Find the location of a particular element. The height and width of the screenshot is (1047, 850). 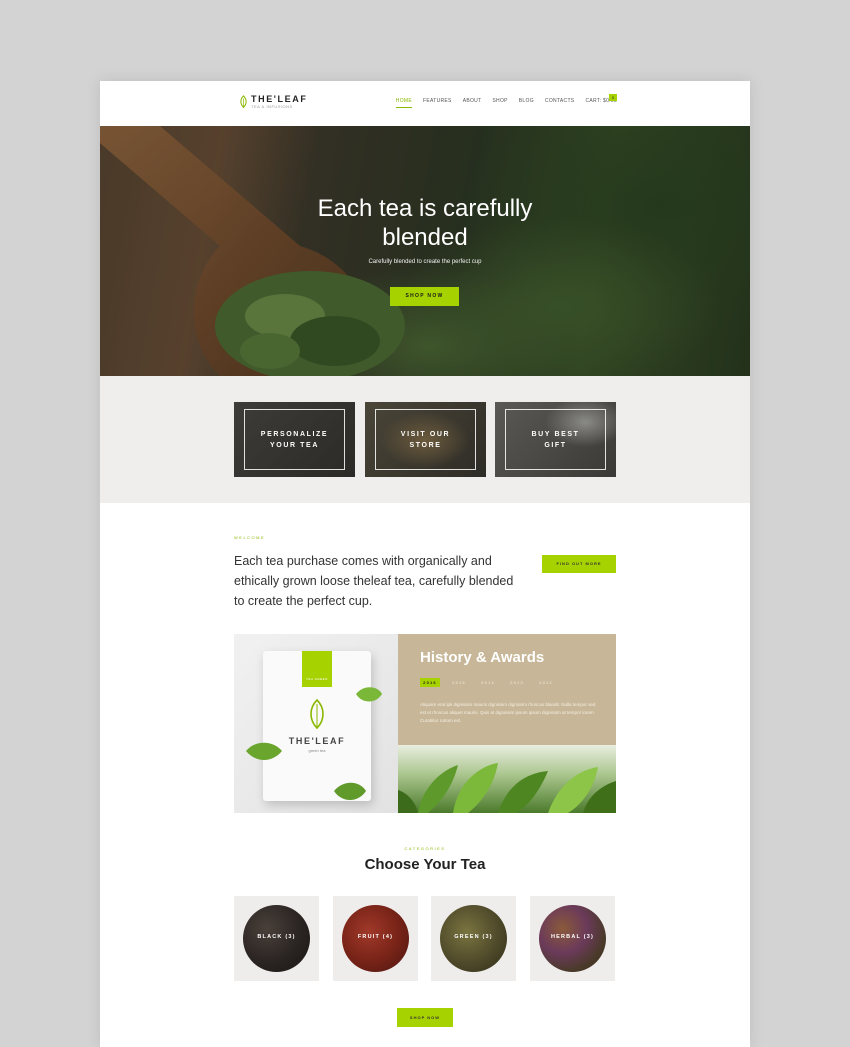

feature-store-label: VISIT OUR STORE is located at coordinates (425, 439).